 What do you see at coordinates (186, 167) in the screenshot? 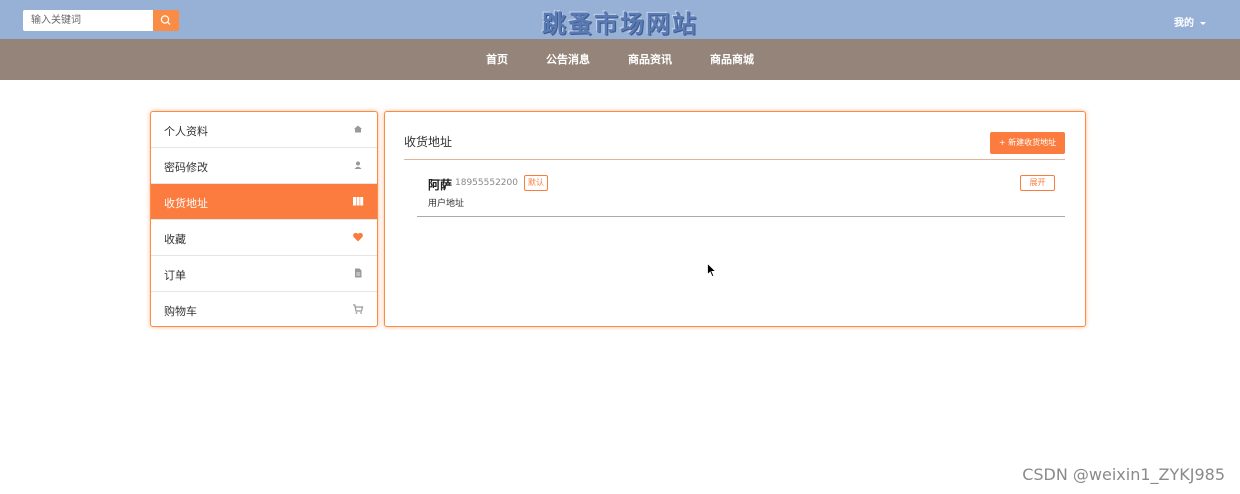
I see `sidebar-item-label: 密码修改` at bounding box center [186, 167].